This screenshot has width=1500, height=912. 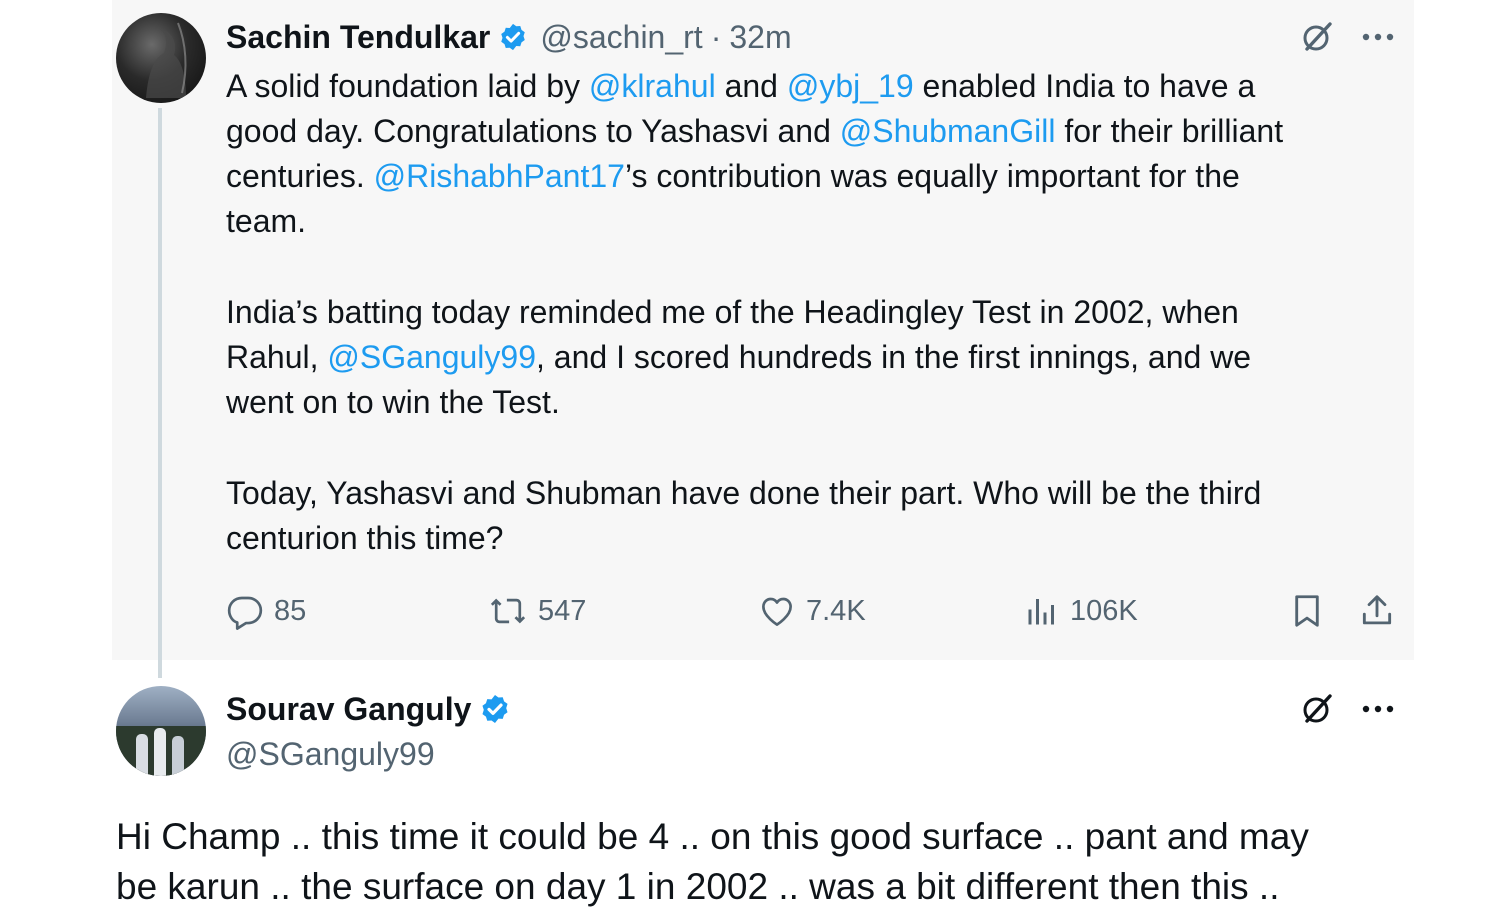 I want to click on text-fragment: A solid foundation laid by, so click(x=407, y=86).